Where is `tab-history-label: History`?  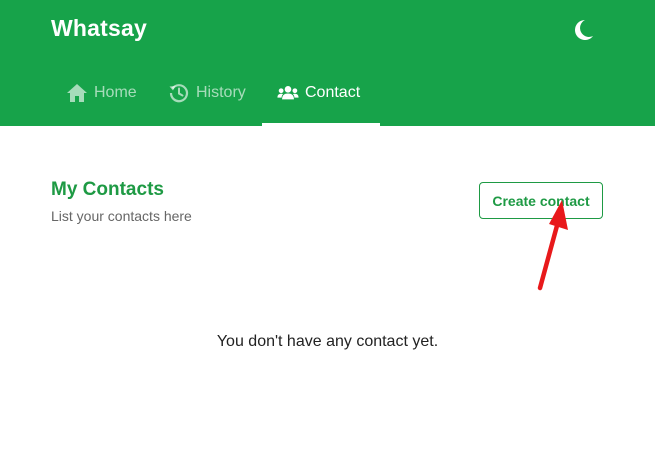 tab-history-label: History is located at coordinates (221, 92).